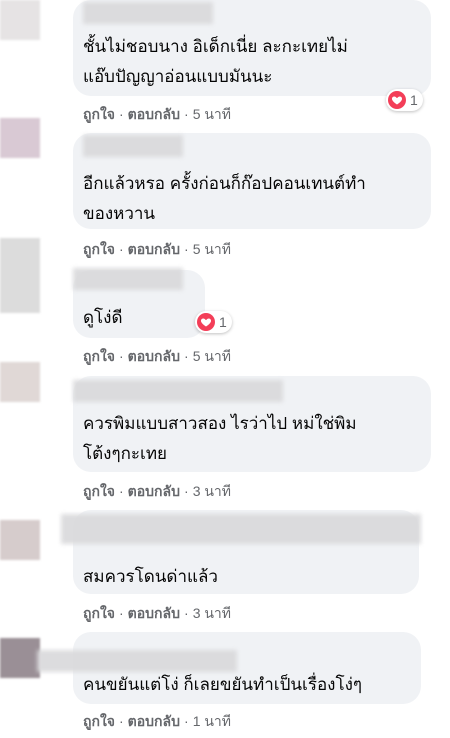  I want to click on comment-bubble: สมควรโดนด่าแล้ว, so click(241, 552).